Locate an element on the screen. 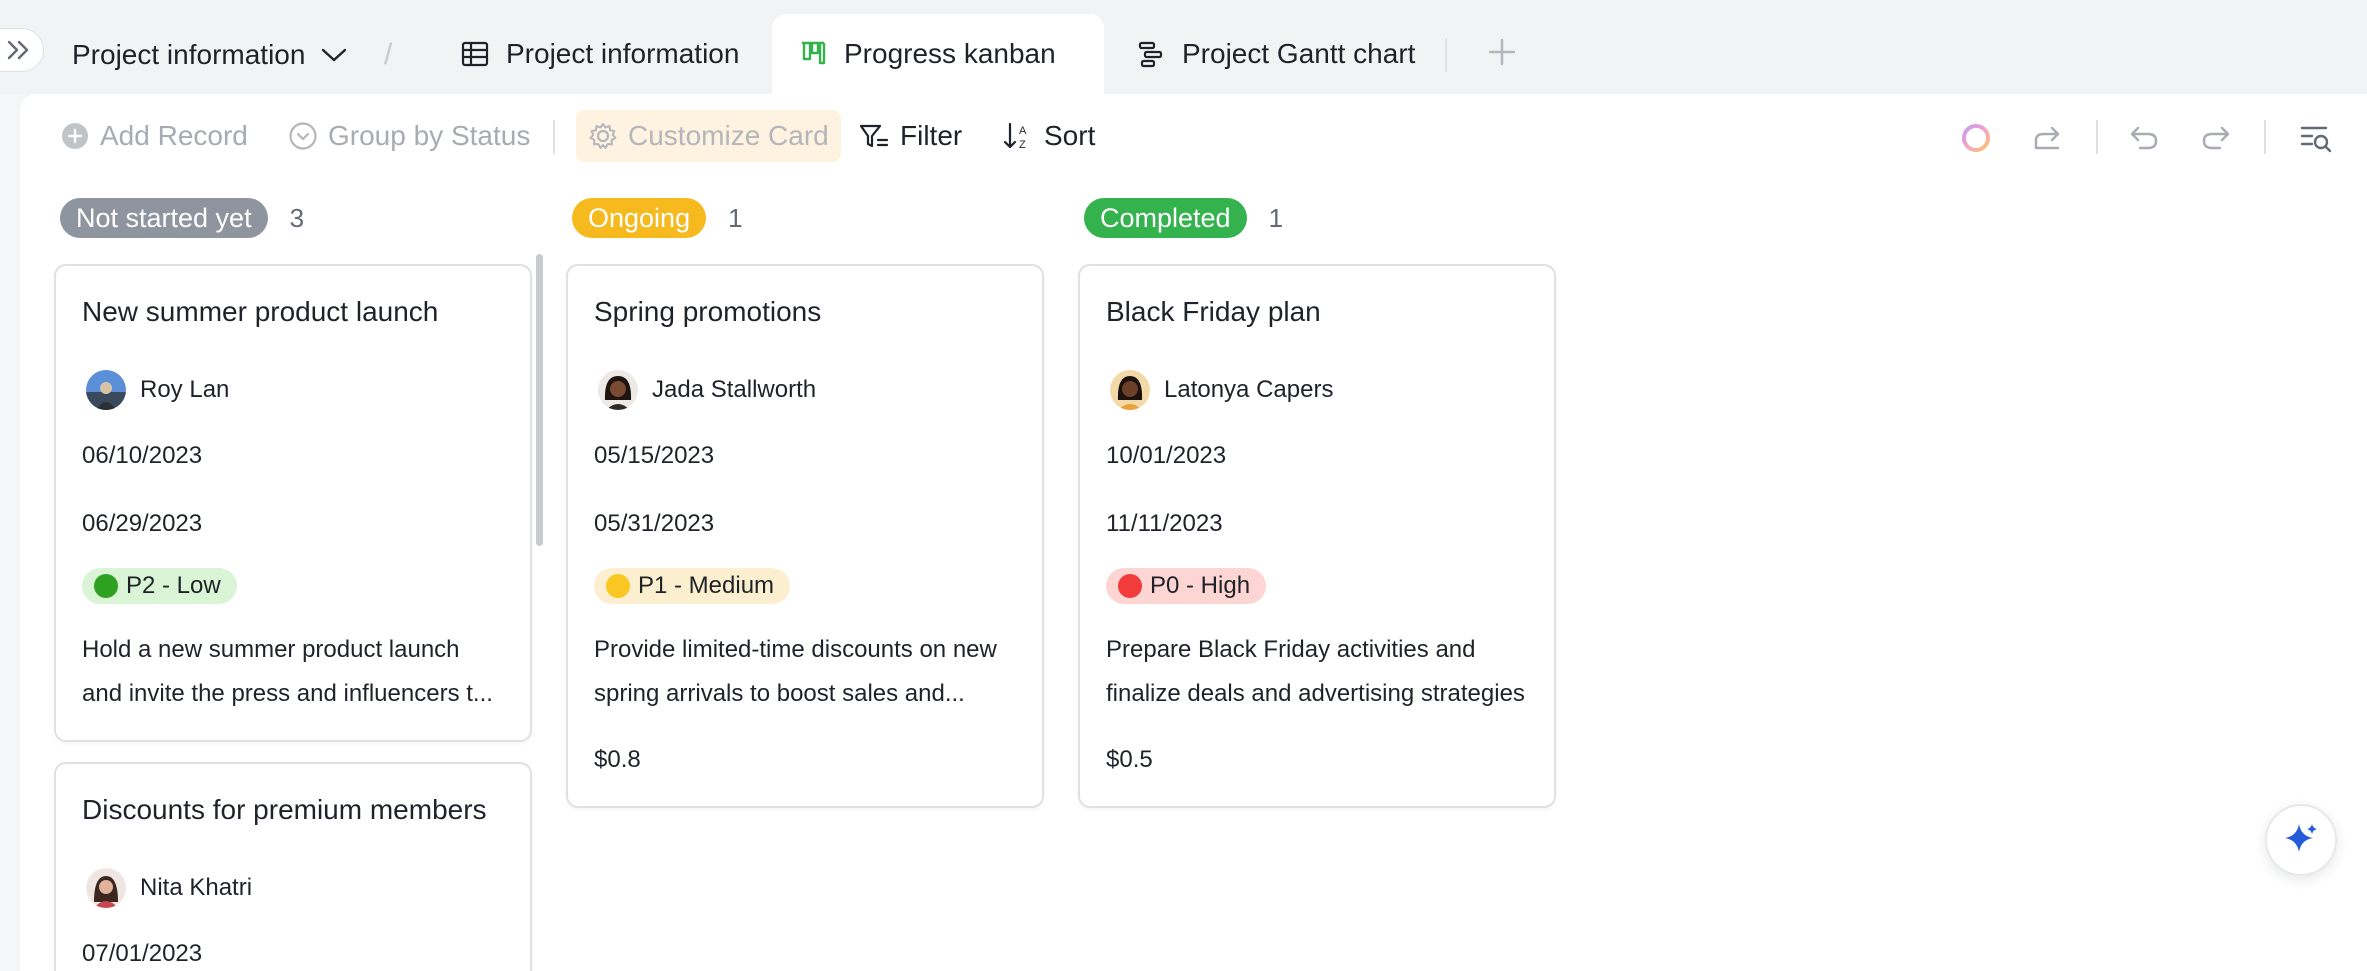 The width and height of the screenshot is (2367, 971). svg-text: A is located at coordinates (1023, 131).